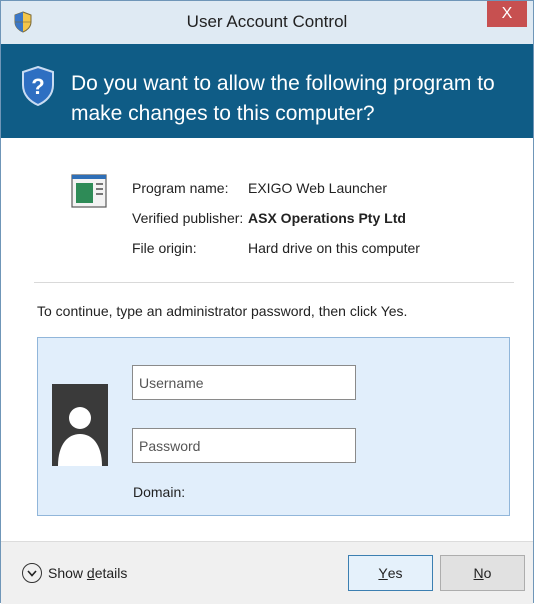 Image resolution: width=534 pixels, height=604 pixels. What do you see at coordinates (267, 572) in the screenshot?
I see `footer-bar: Show details Yes No` at bounding box center [267, 572].